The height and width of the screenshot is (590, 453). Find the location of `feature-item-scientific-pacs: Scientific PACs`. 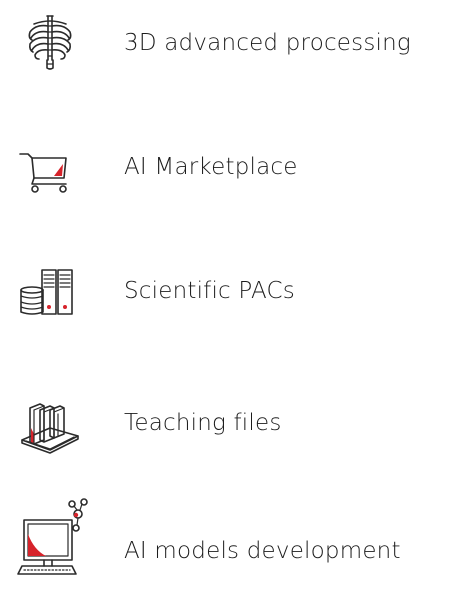

feature-item-scientific-pacs: Scientific PACs is located at coordinates (226, 291).